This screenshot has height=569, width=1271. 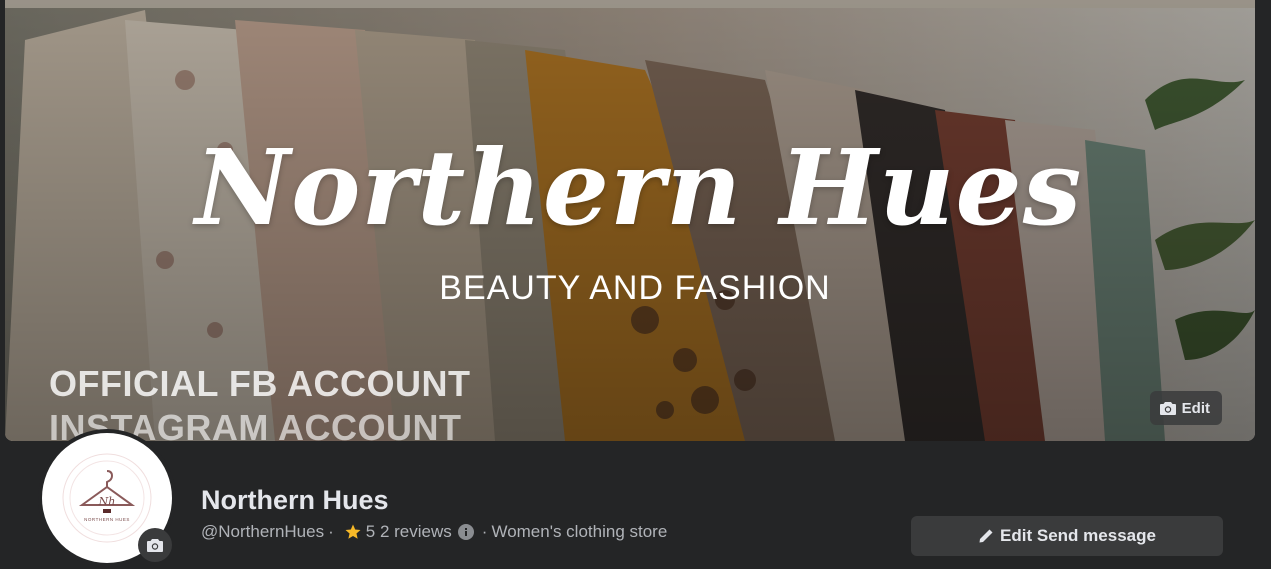 I want to click on send-message-button: Edit Send message, so click(x=1067, y=536).